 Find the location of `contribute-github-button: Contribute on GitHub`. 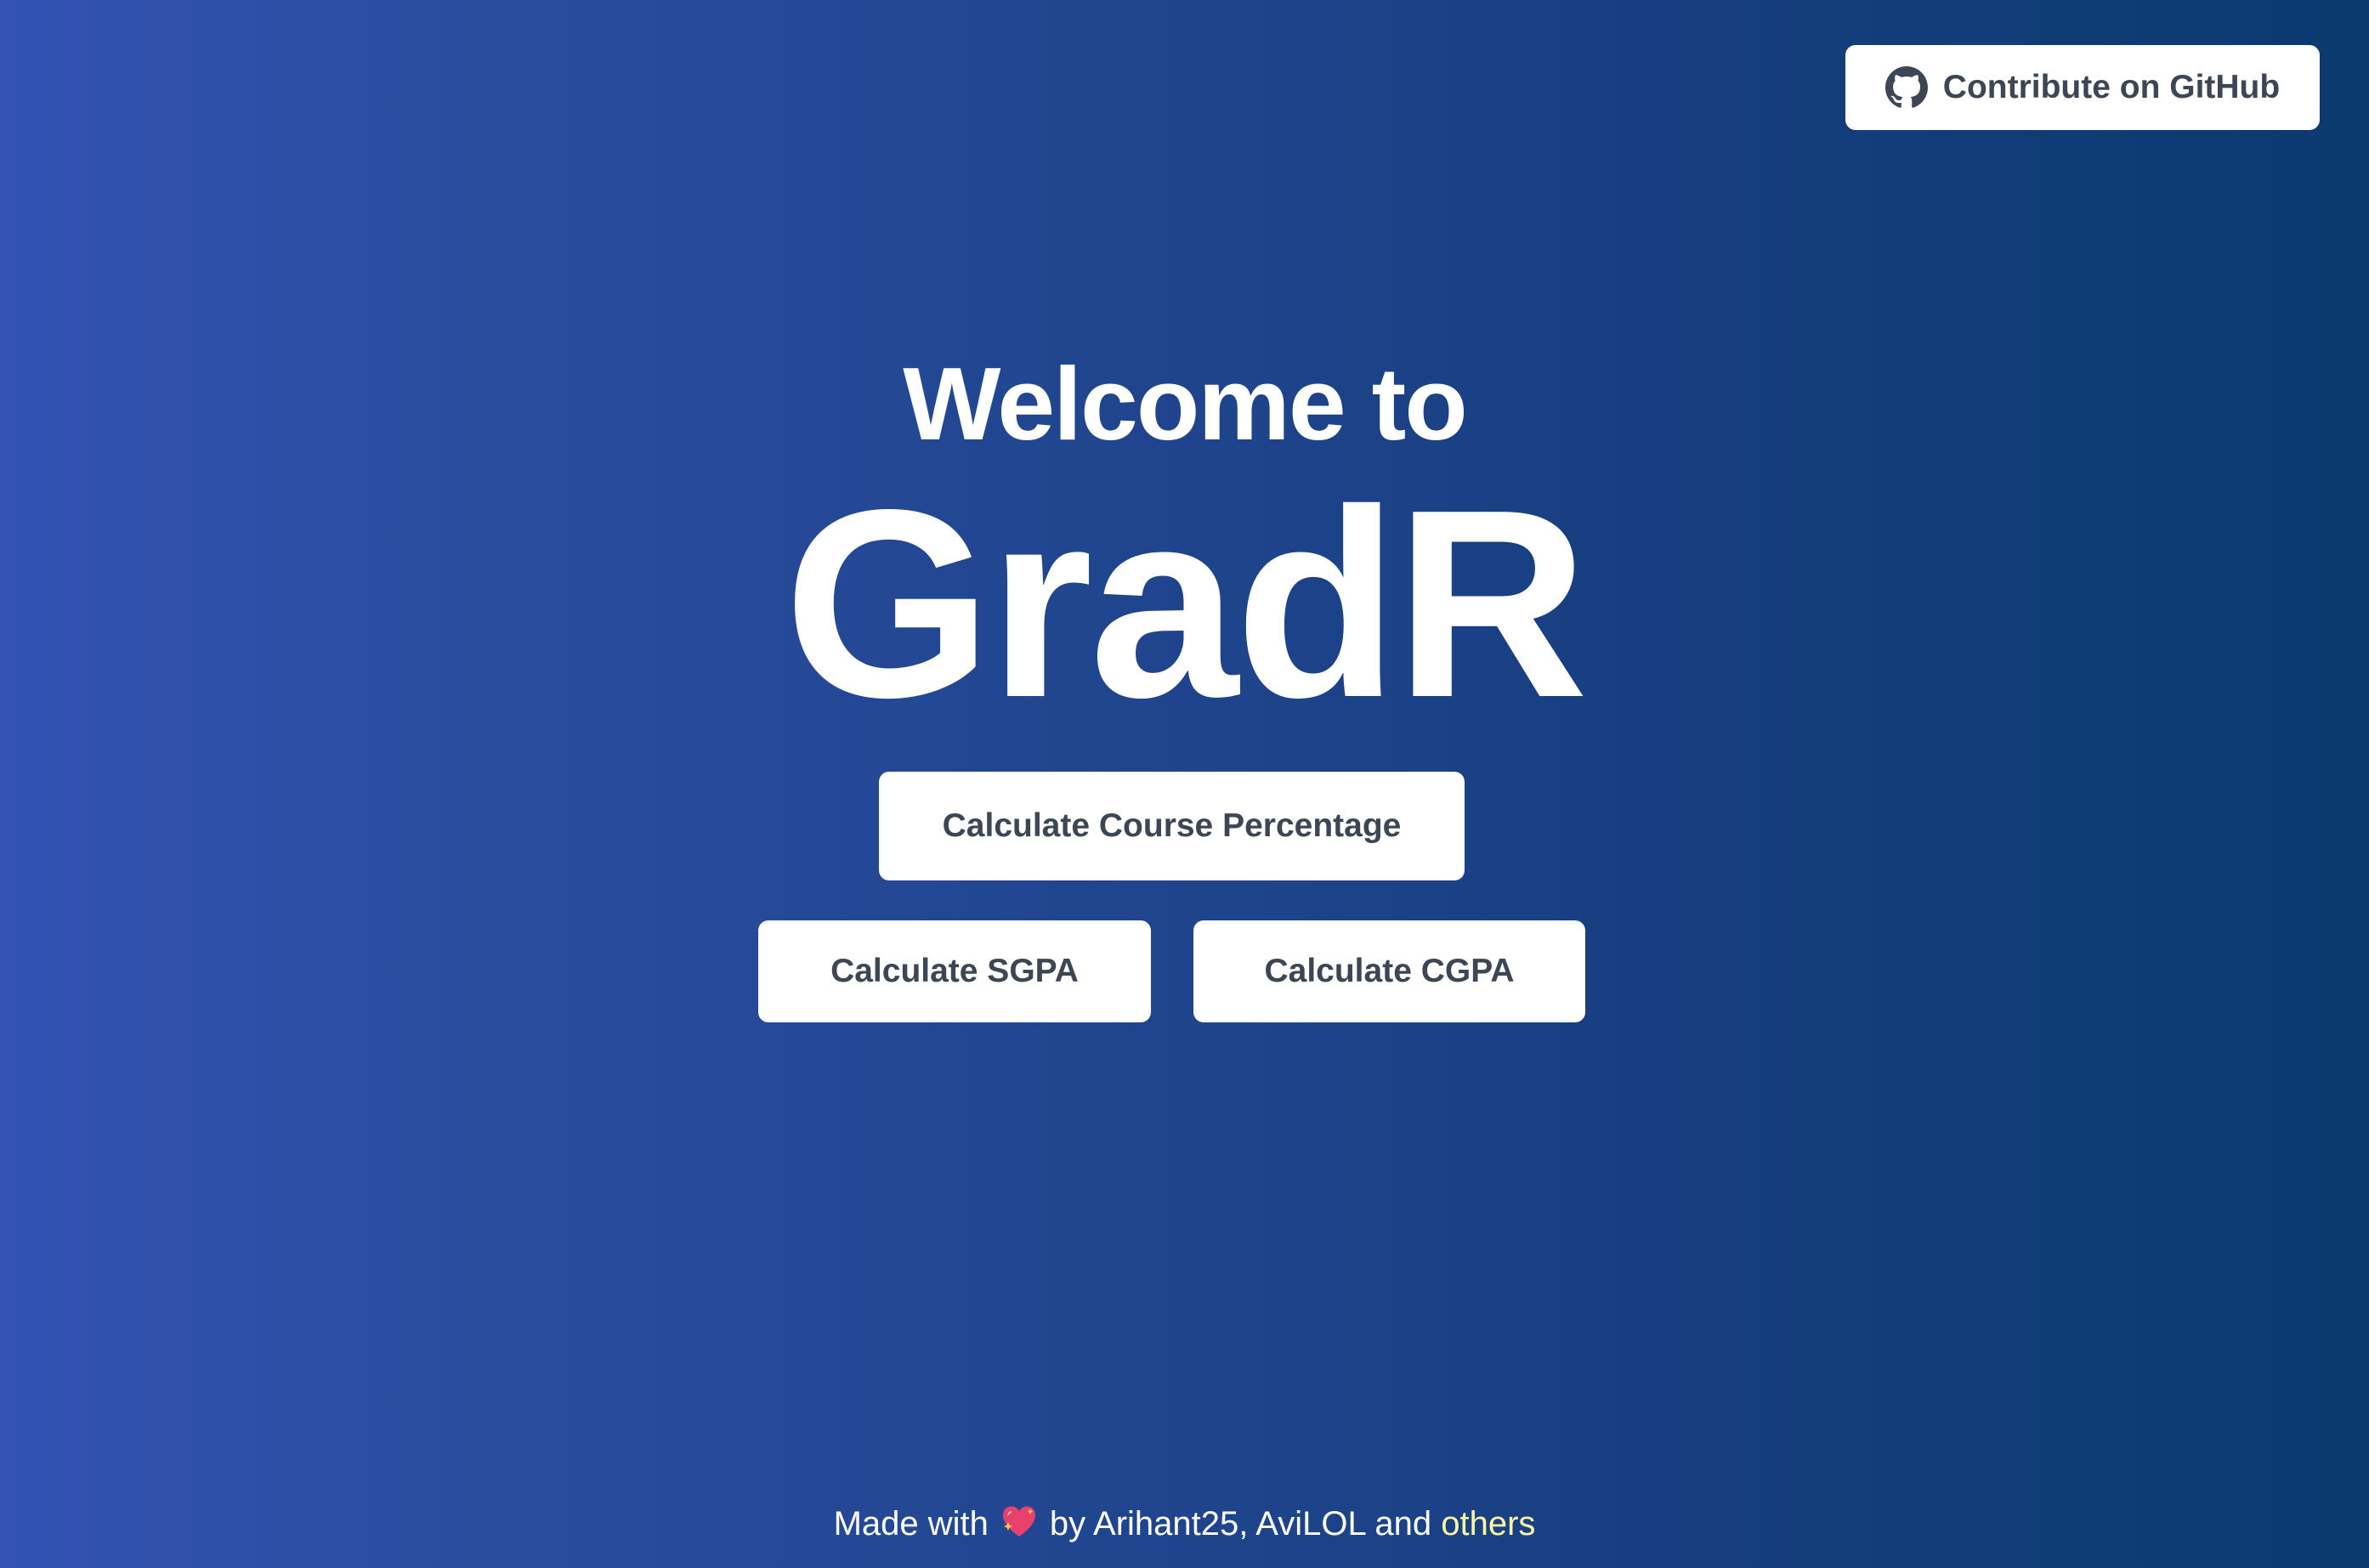

contribute-github-button: Contribute on GitHub is located at coordinates (2082, 88).